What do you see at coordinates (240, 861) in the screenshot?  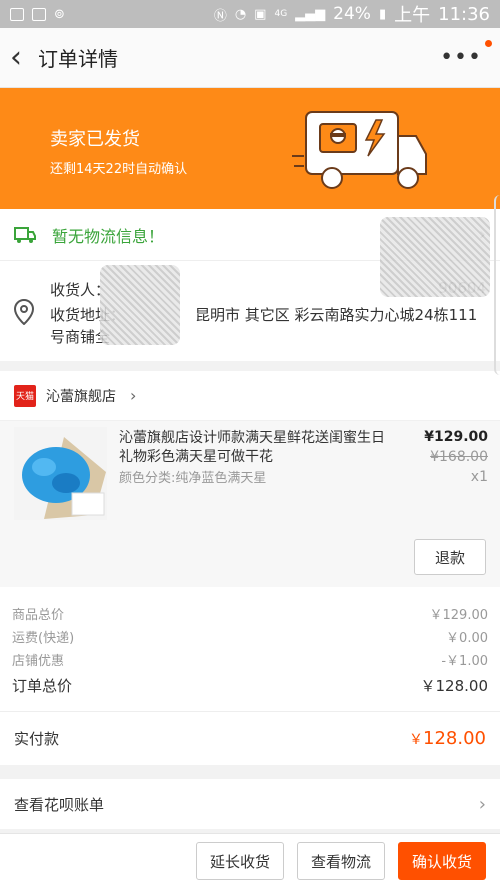 I see `extend-receipt-button: 延长收货` at bounding box center [240, 861].